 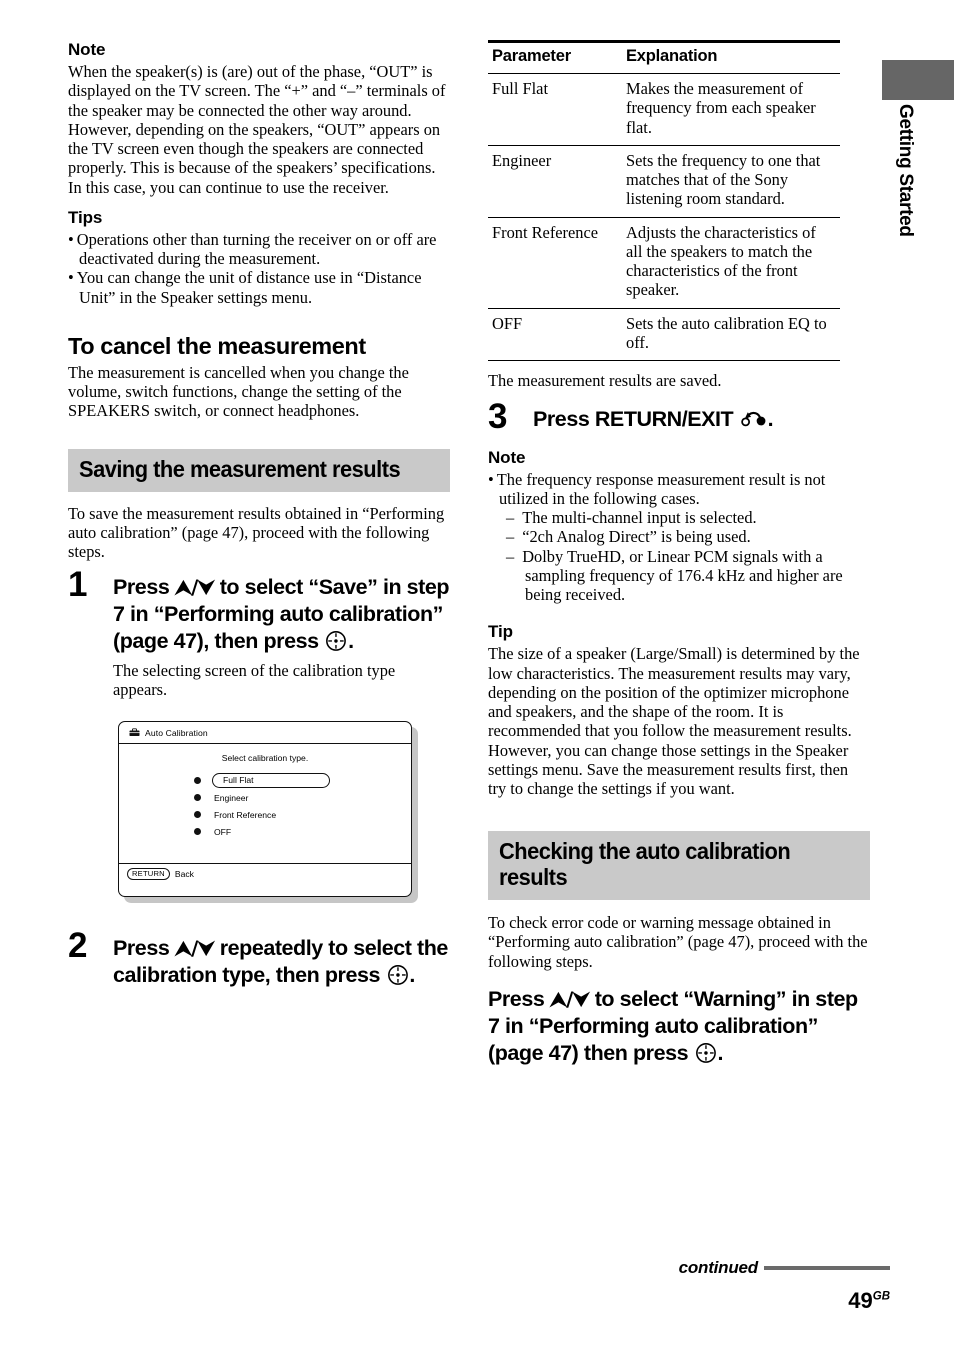 What do you see at coordinates (718, 1267) in the screenshot?
I see `continued-label: continued` at bounding box center [718, 1267].